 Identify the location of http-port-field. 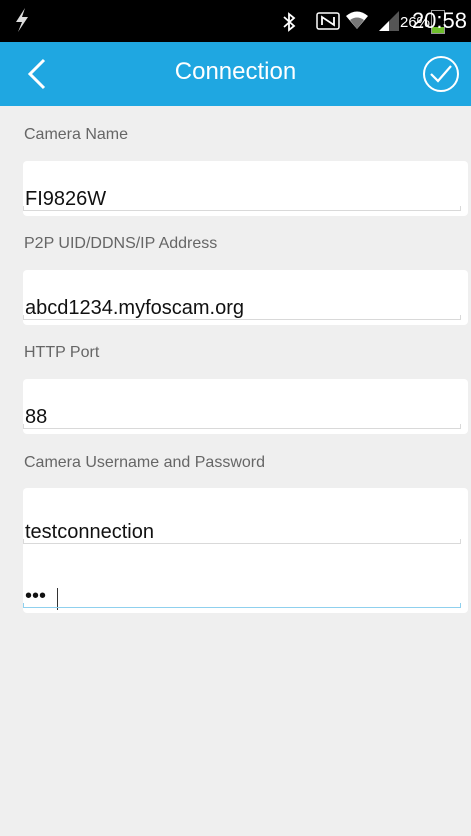
(242, 407).